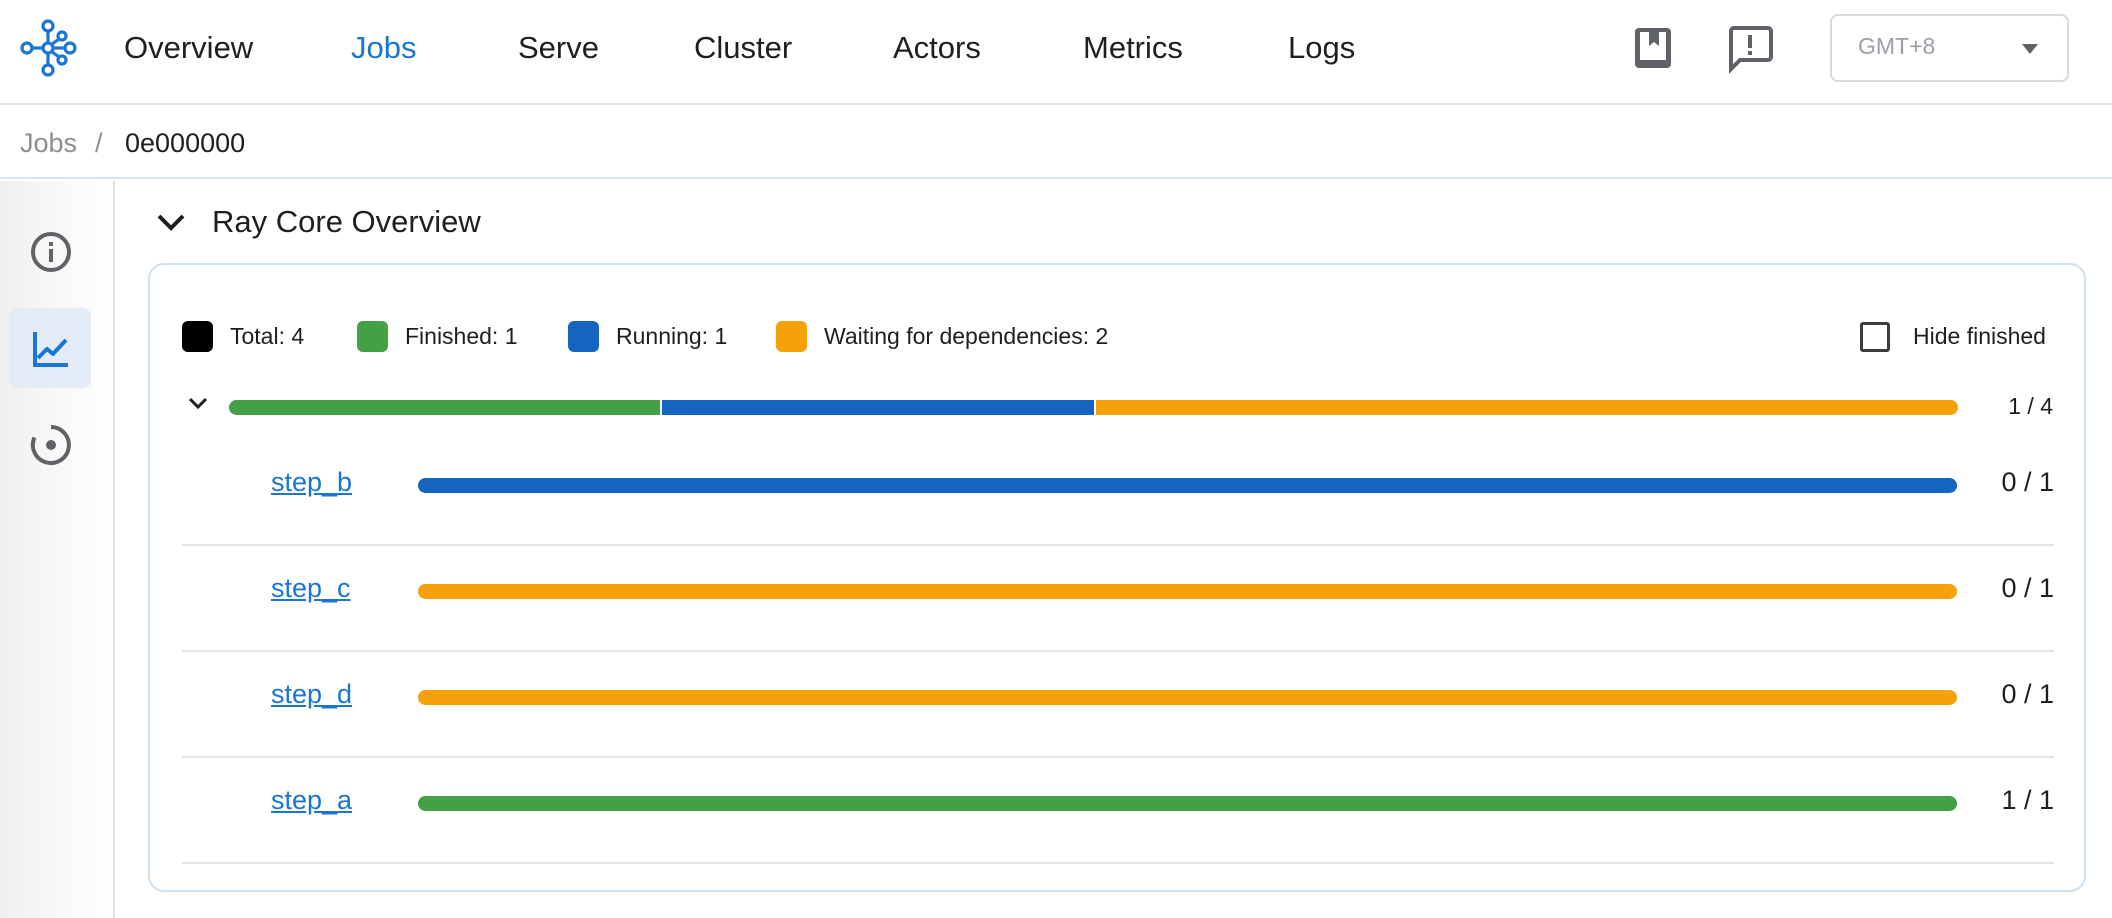 The height and width of the screenshot is (918, 2112). Describe the element at coordinates (461, 336) in the screenshot. I see `legend-label: Finished: 1` at that location.